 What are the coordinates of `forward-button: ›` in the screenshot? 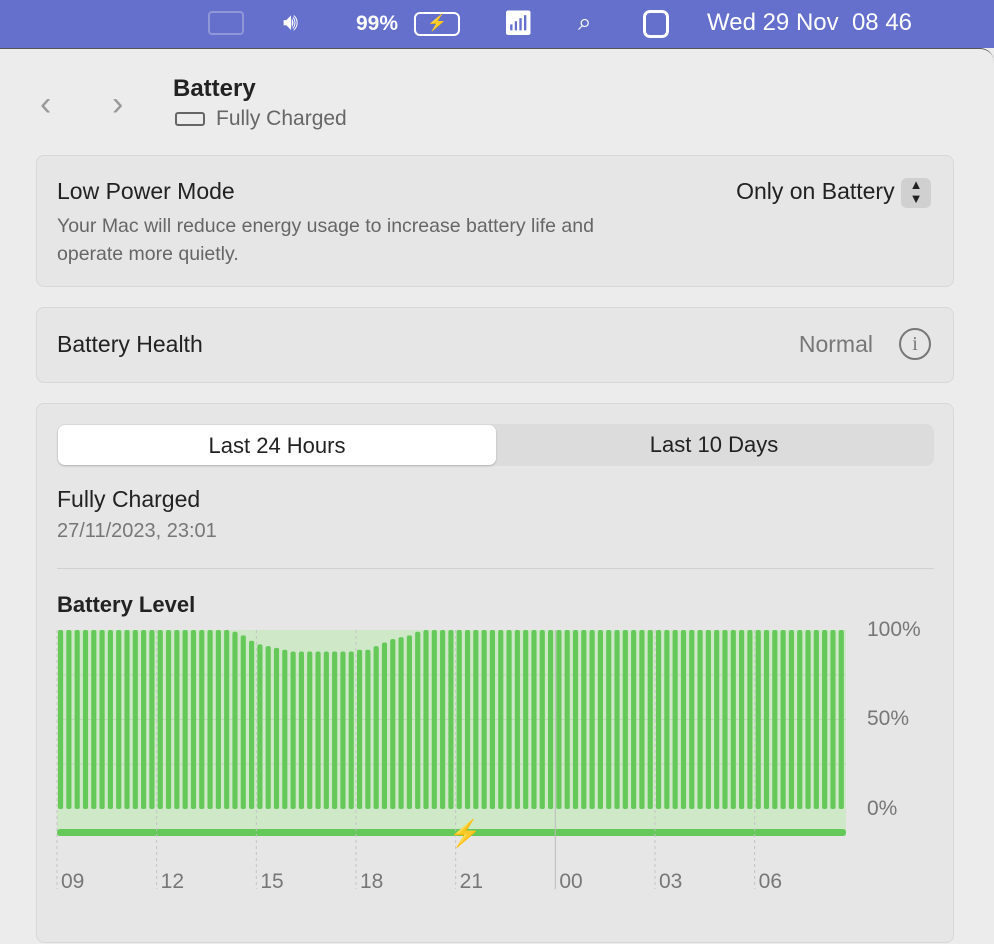 It's located at (117, 104).